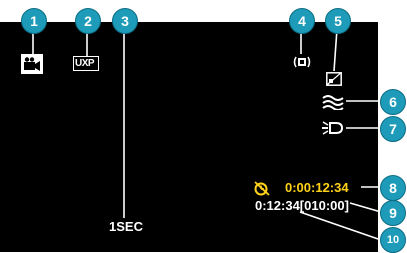 The height and width of the screenshot is (253, 407). I want to click on callout-6: 6, so click(393, 102).